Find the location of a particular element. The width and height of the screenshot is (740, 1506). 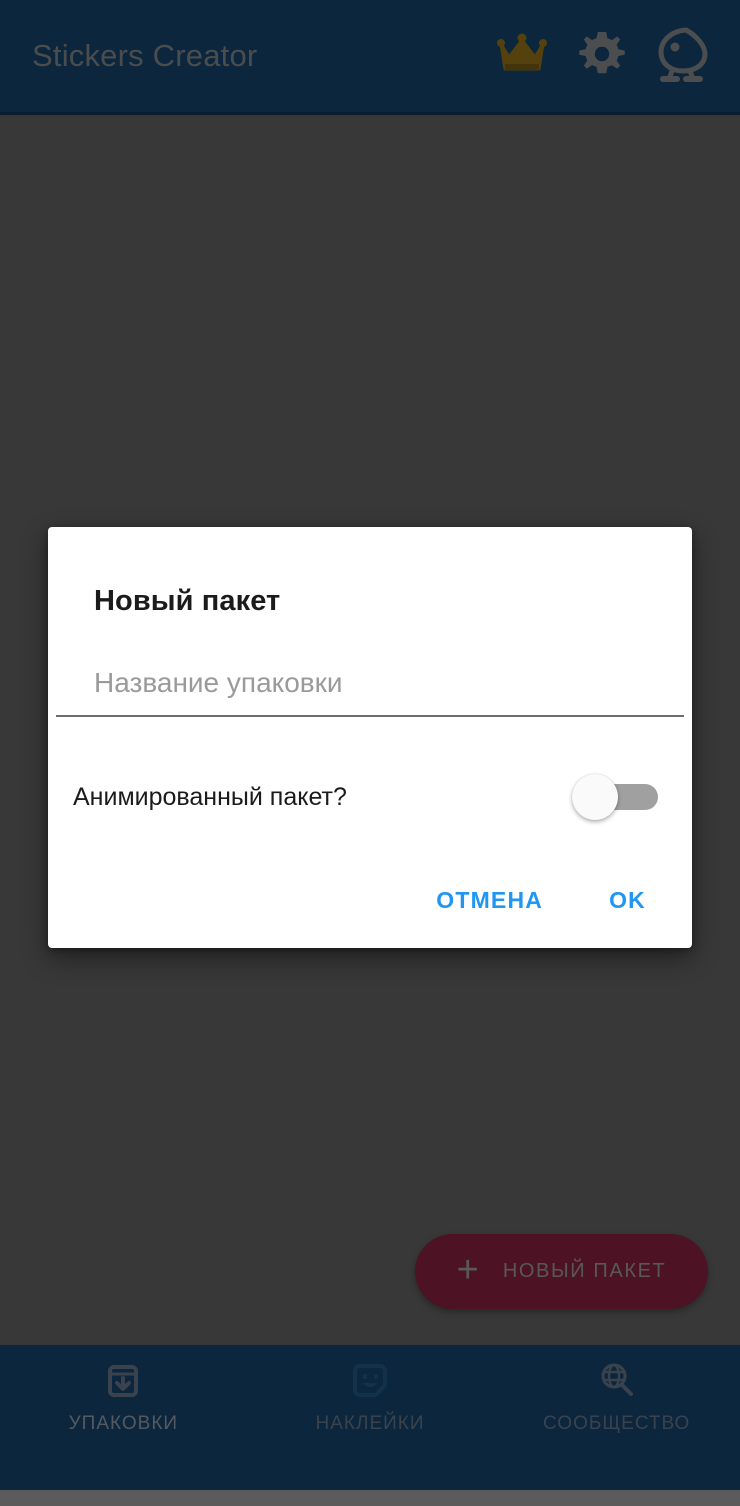

nav-item-packs: УПАКОВКИ is located at coordinates (123, 1425).